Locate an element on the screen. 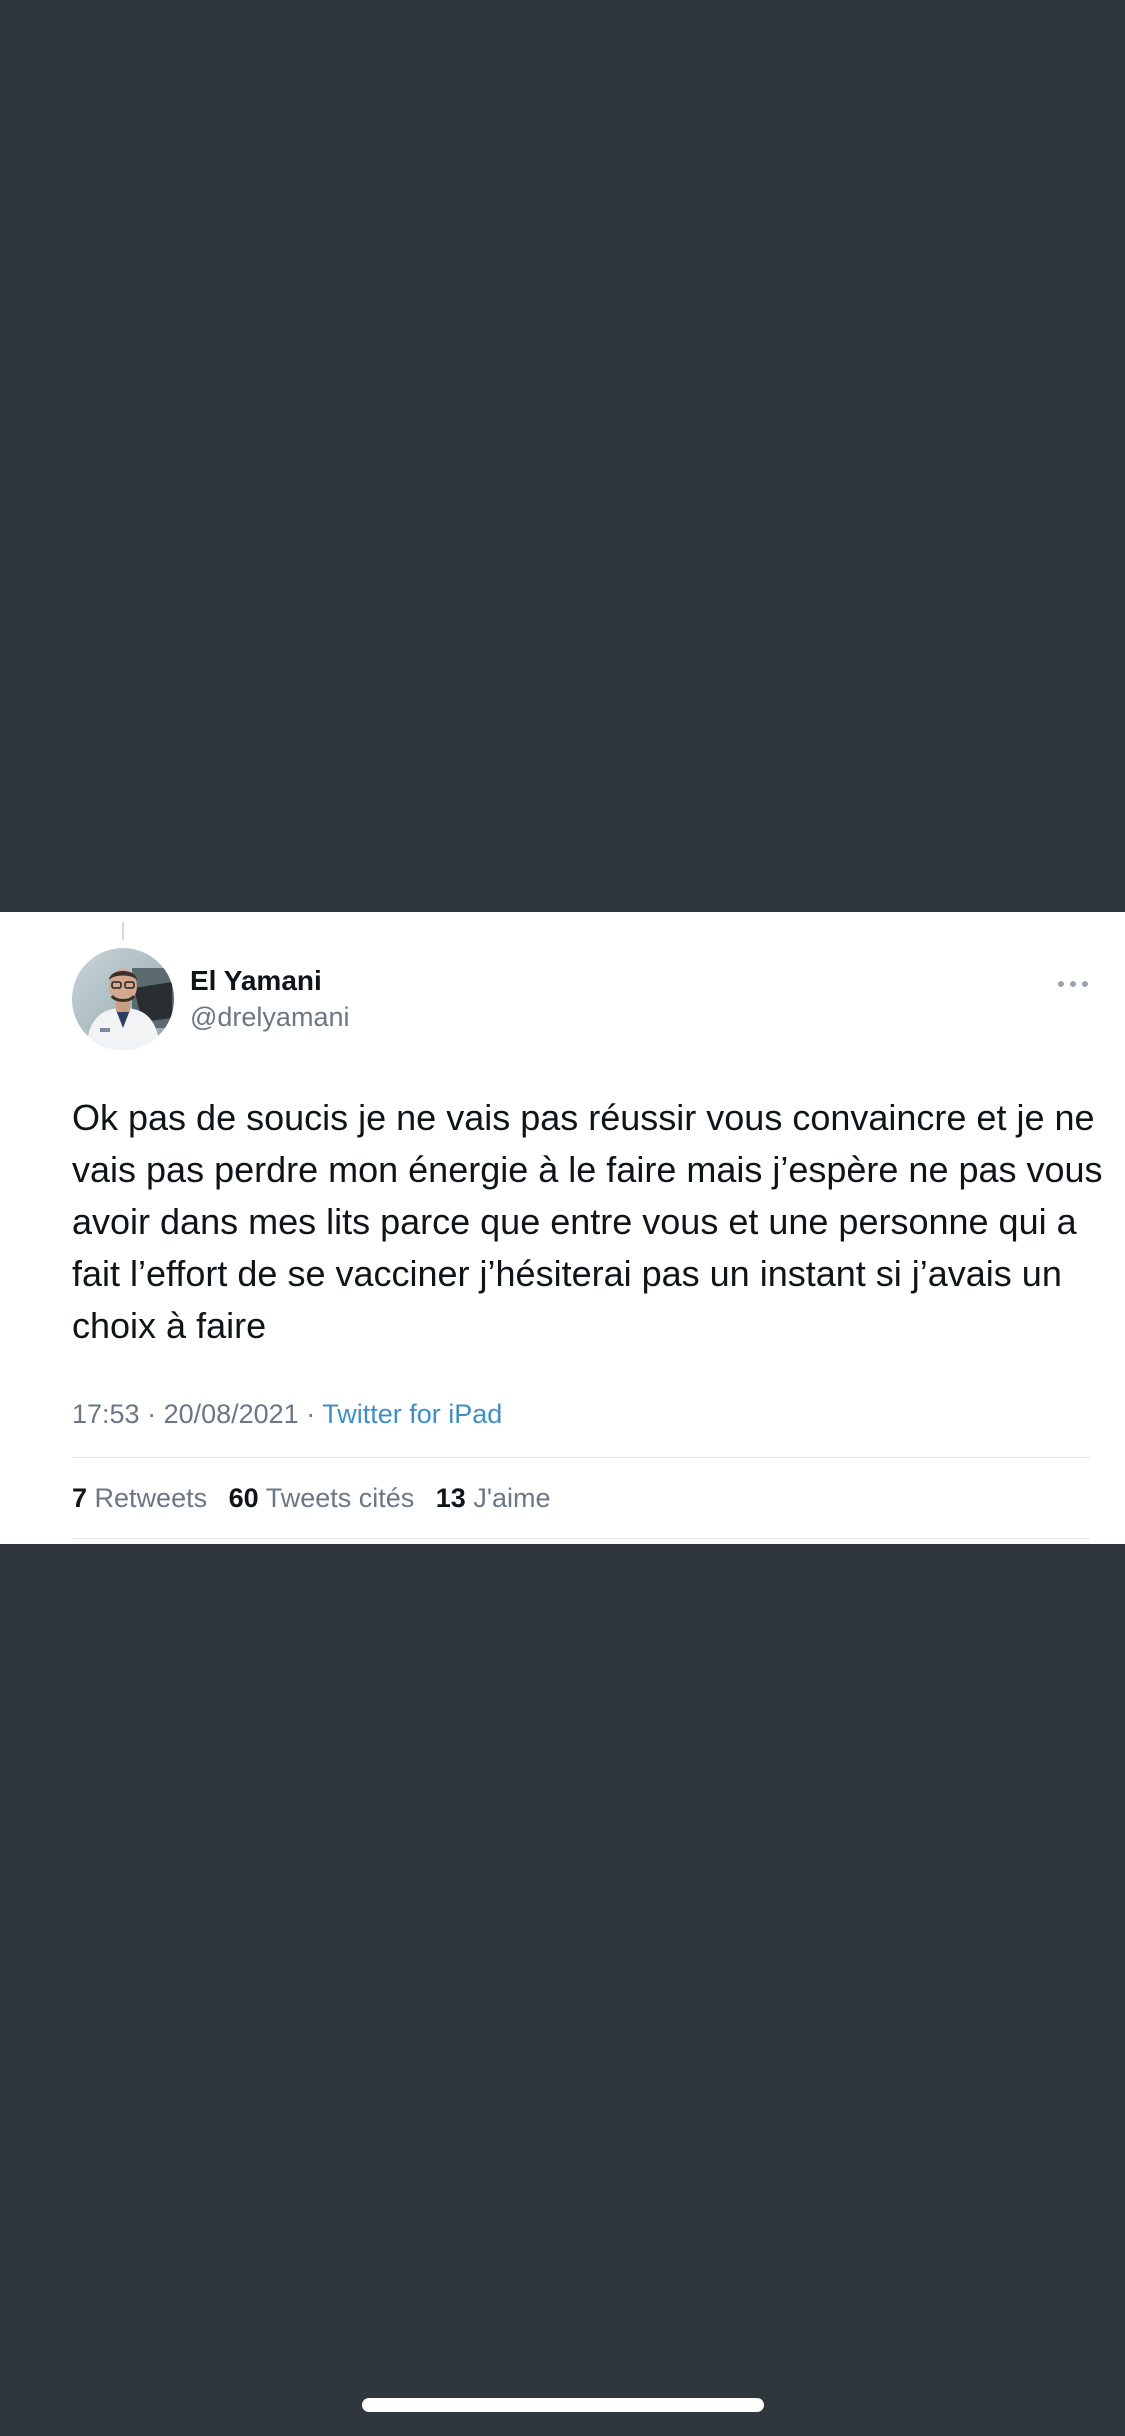 The width and height of the screenshot is (1125, 2436). retweets-label: Retweets is located at coordinates (151, 1498).